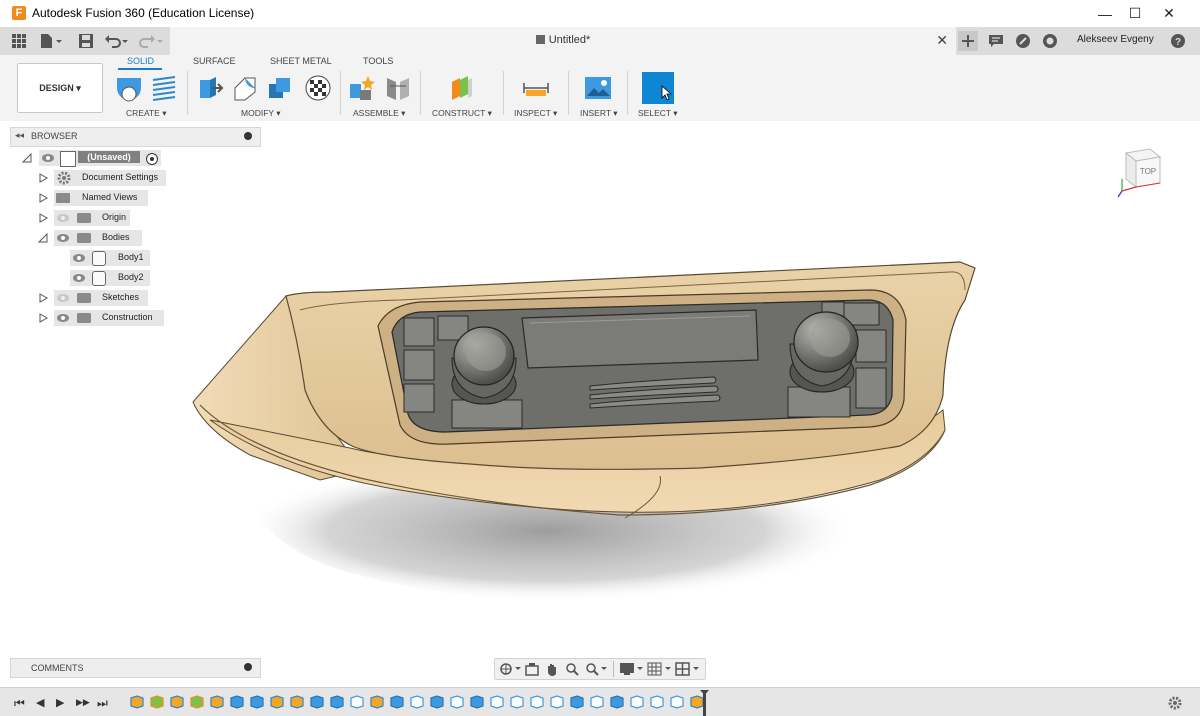  I want to click on create-group-label: CREATE ▾, so click(146, 113).